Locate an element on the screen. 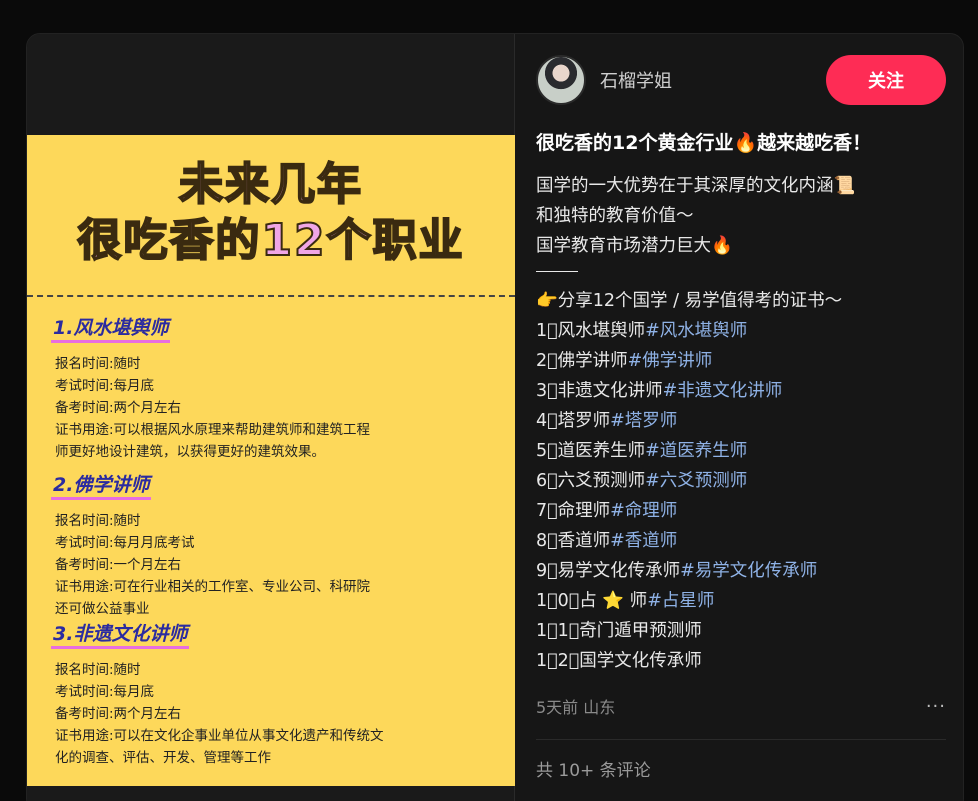 This screenshot has height=801, width=978. list-item: 1⃣风水堪舆师#风水堪舆师 is located at coordinates (642, 331).